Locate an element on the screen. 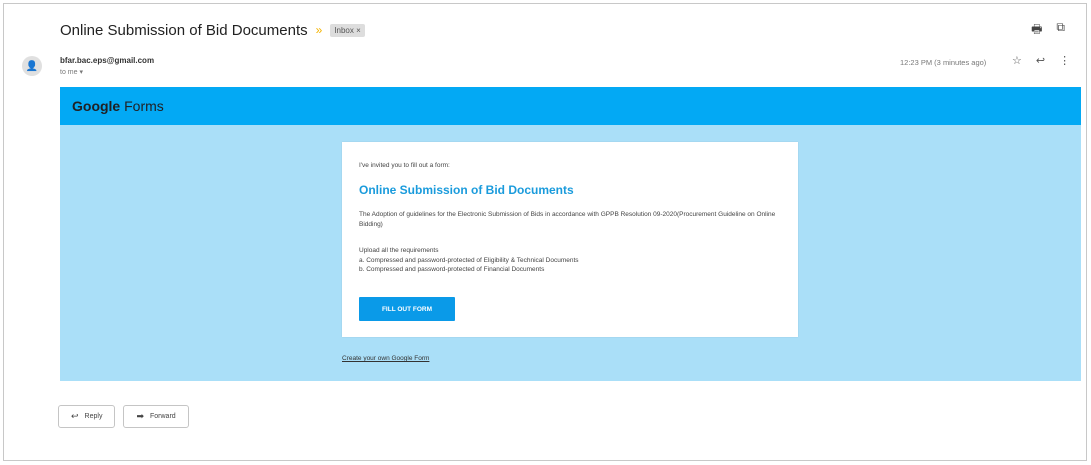  forward-icon: ➡ is located at coordinates (140, 416).